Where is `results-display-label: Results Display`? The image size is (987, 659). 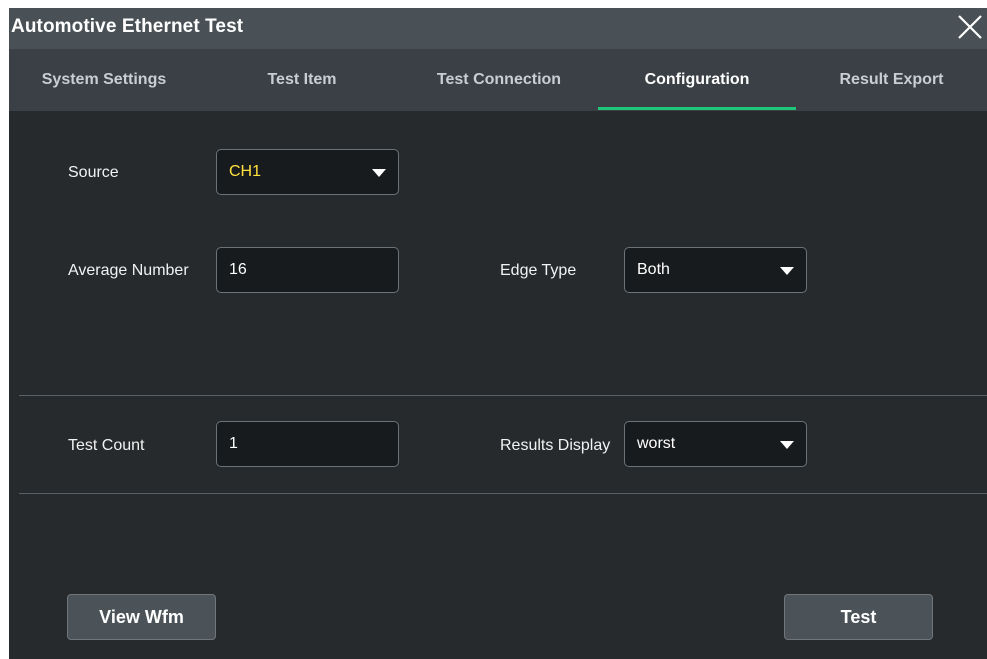
results-display-label: Results Display is located at coordinates (555, 445).